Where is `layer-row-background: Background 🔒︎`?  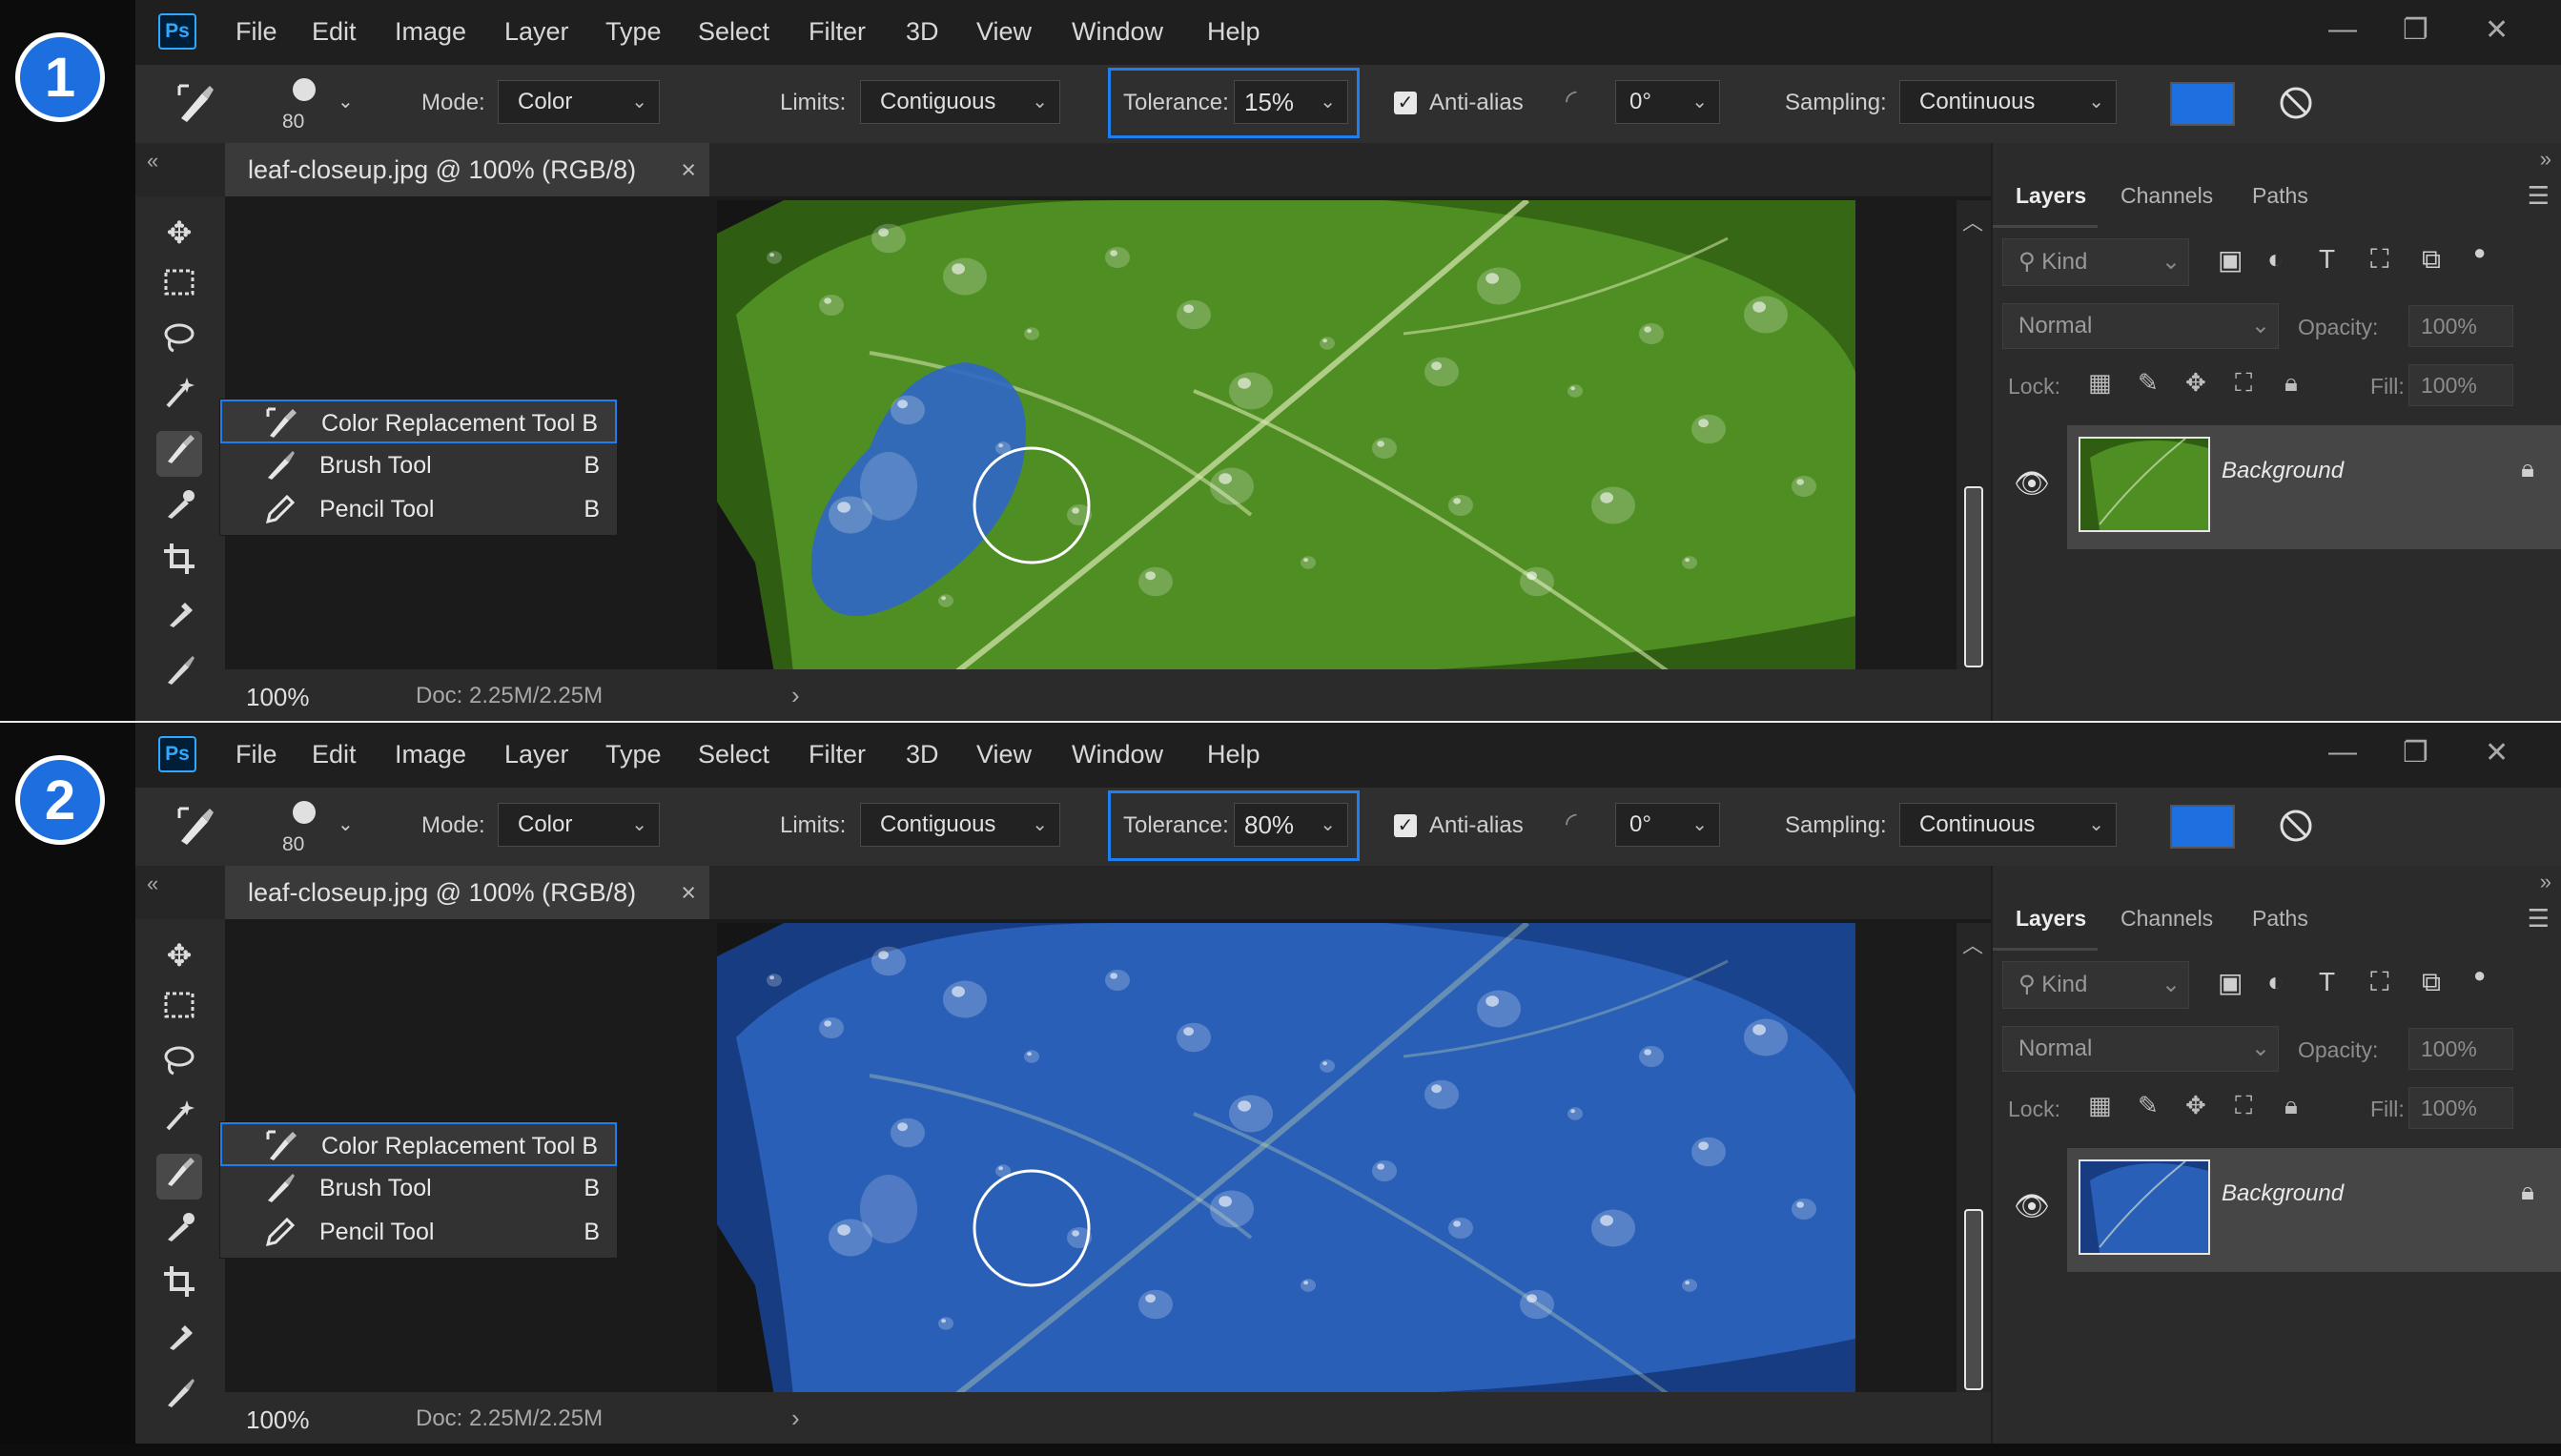 layer-row-background: Background 🔒︎ is located at coordinates (2314, 487).